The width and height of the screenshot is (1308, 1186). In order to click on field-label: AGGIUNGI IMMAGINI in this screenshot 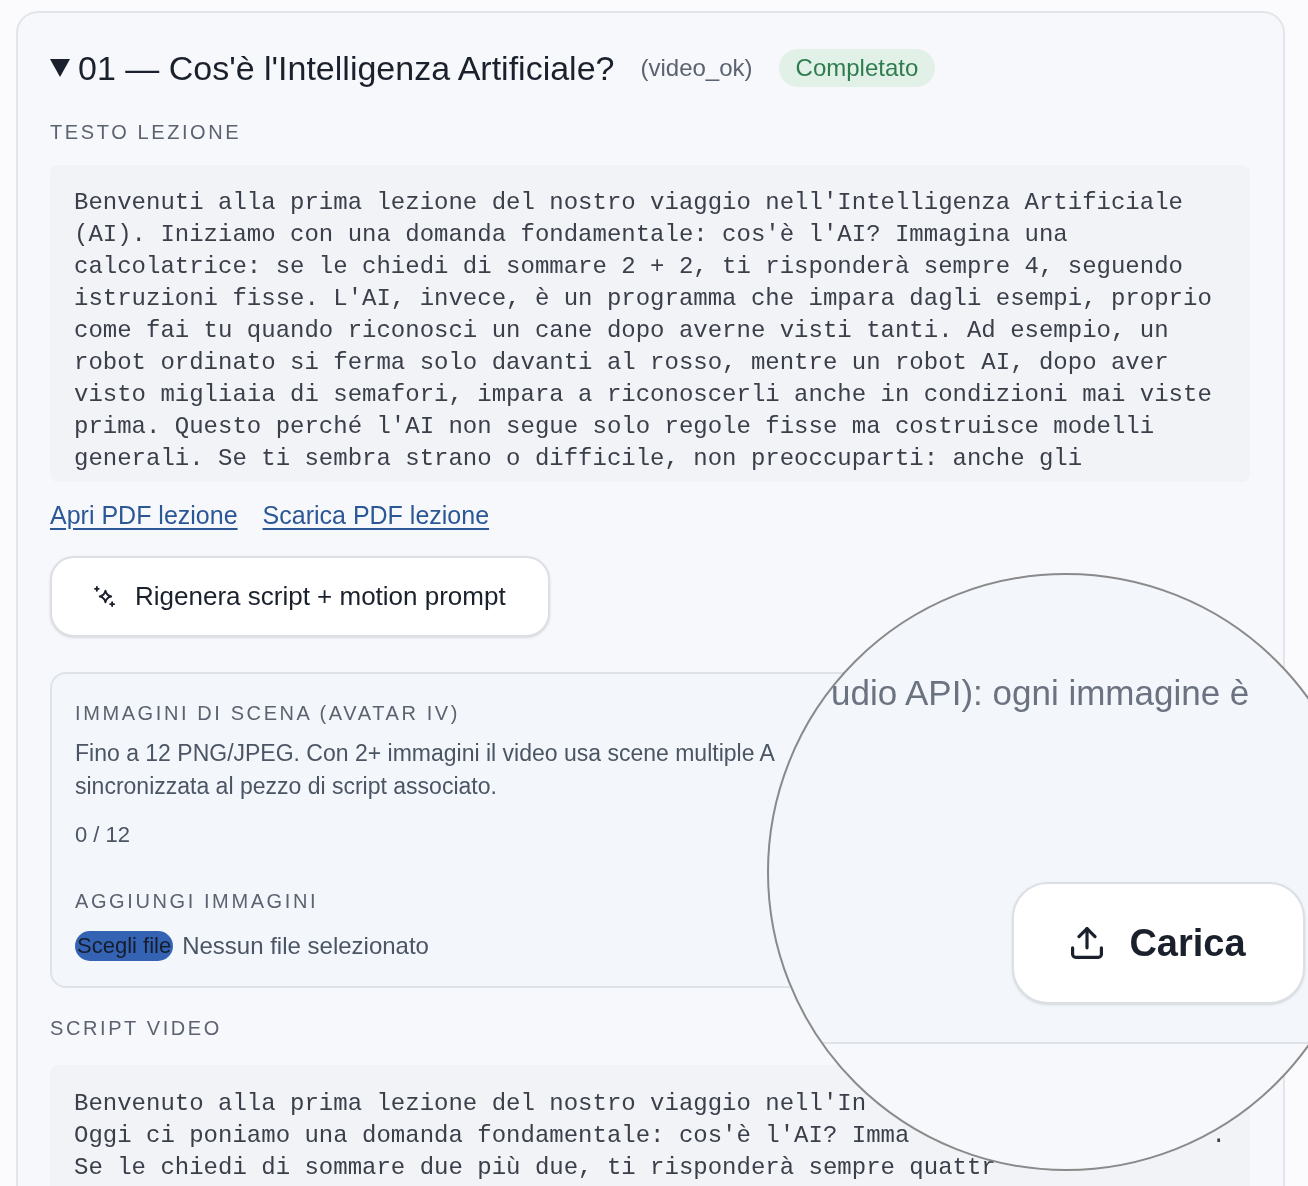, I will do `click(197, 901)`.